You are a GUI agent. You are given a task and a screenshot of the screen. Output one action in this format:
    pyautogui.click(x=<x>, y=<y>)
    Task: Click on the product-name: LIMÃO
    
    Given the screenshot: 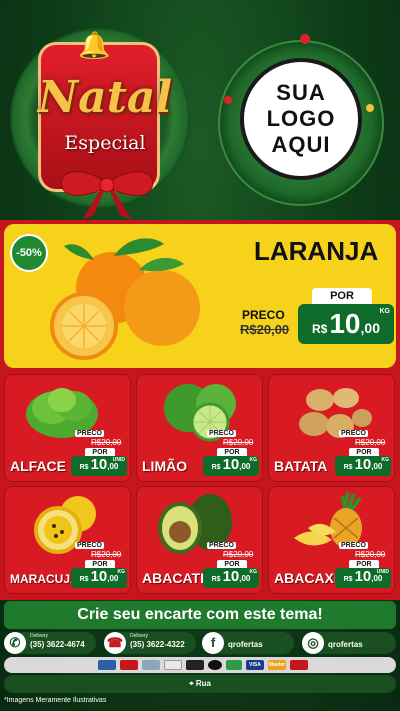 What is the action you would take?
    pyautogui.click(x=165, y=466)
    